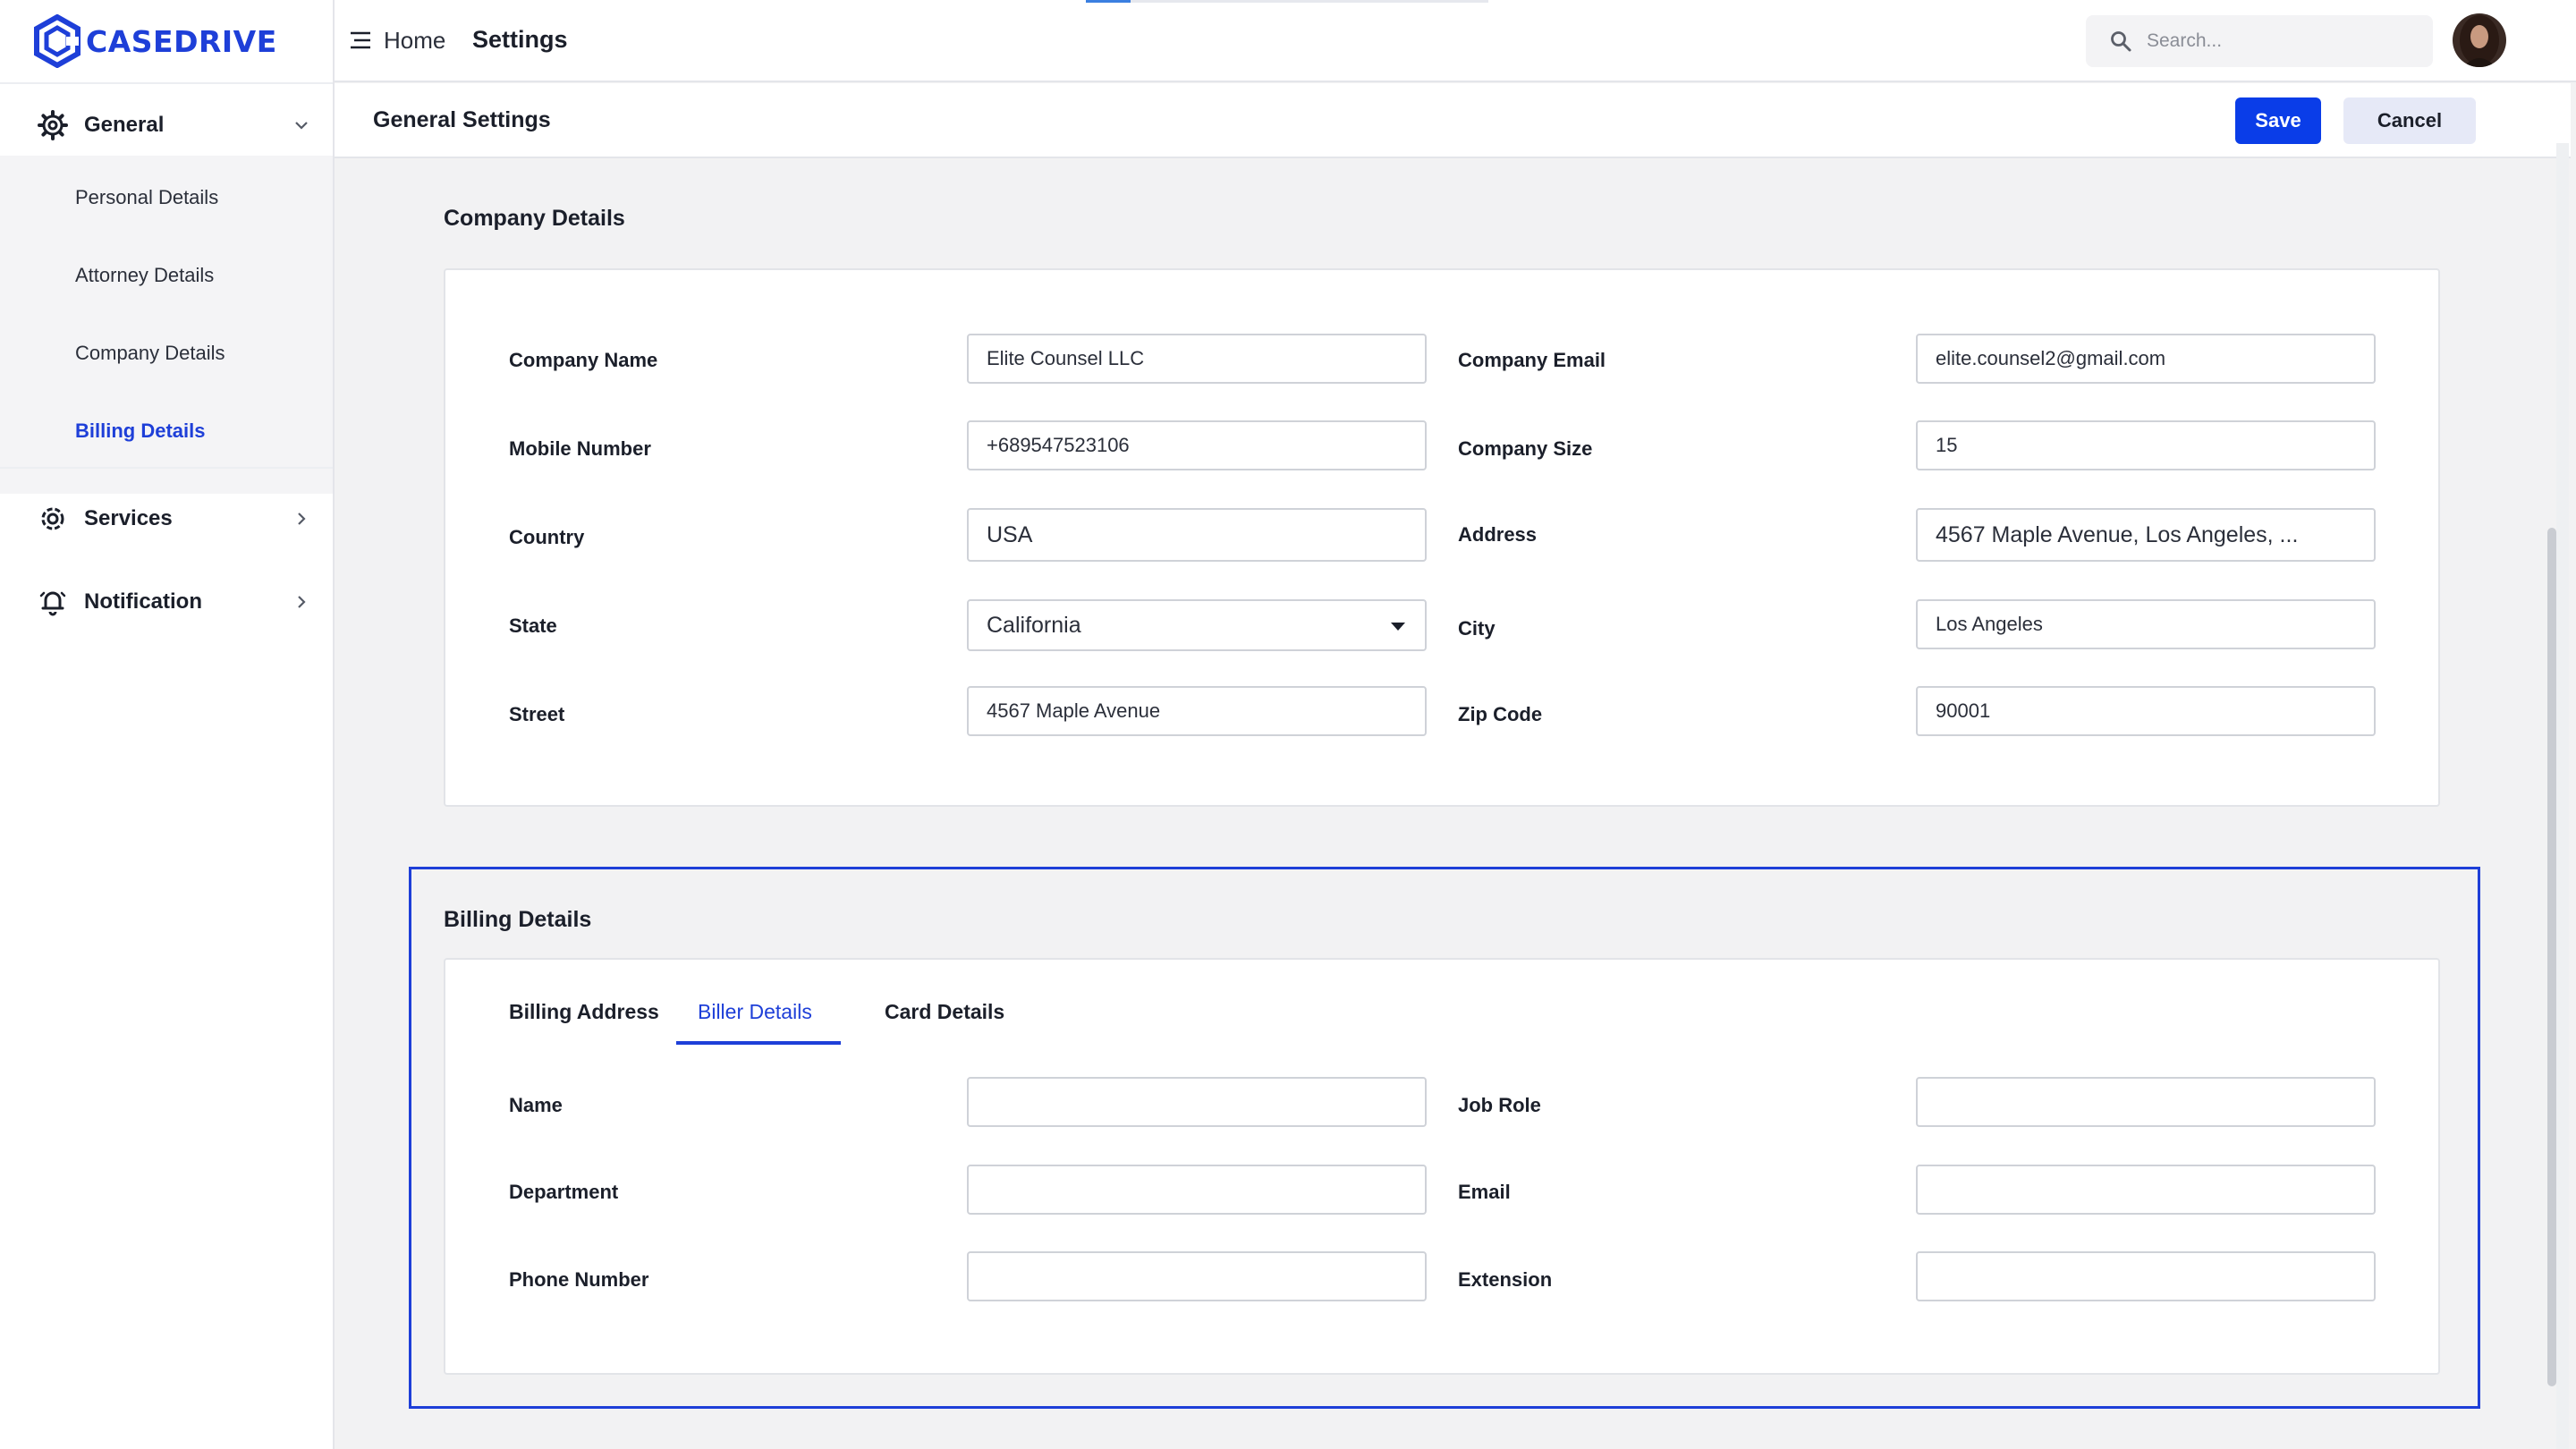  I want to click on page-title: General Settings, so click(462, 119).